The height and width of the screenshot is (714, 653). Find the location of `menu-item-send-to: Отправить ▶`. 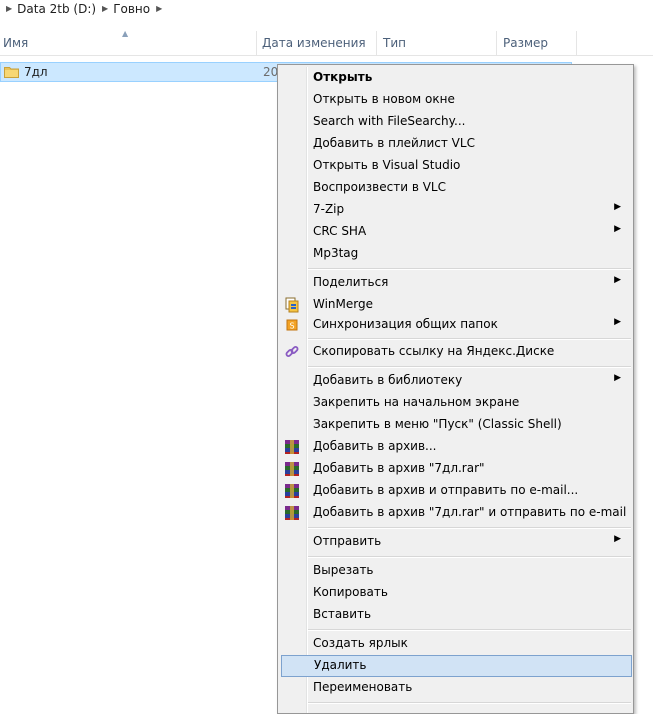

menu-item-send-to: Отправить ▶ is located at coordinates (455, 542).